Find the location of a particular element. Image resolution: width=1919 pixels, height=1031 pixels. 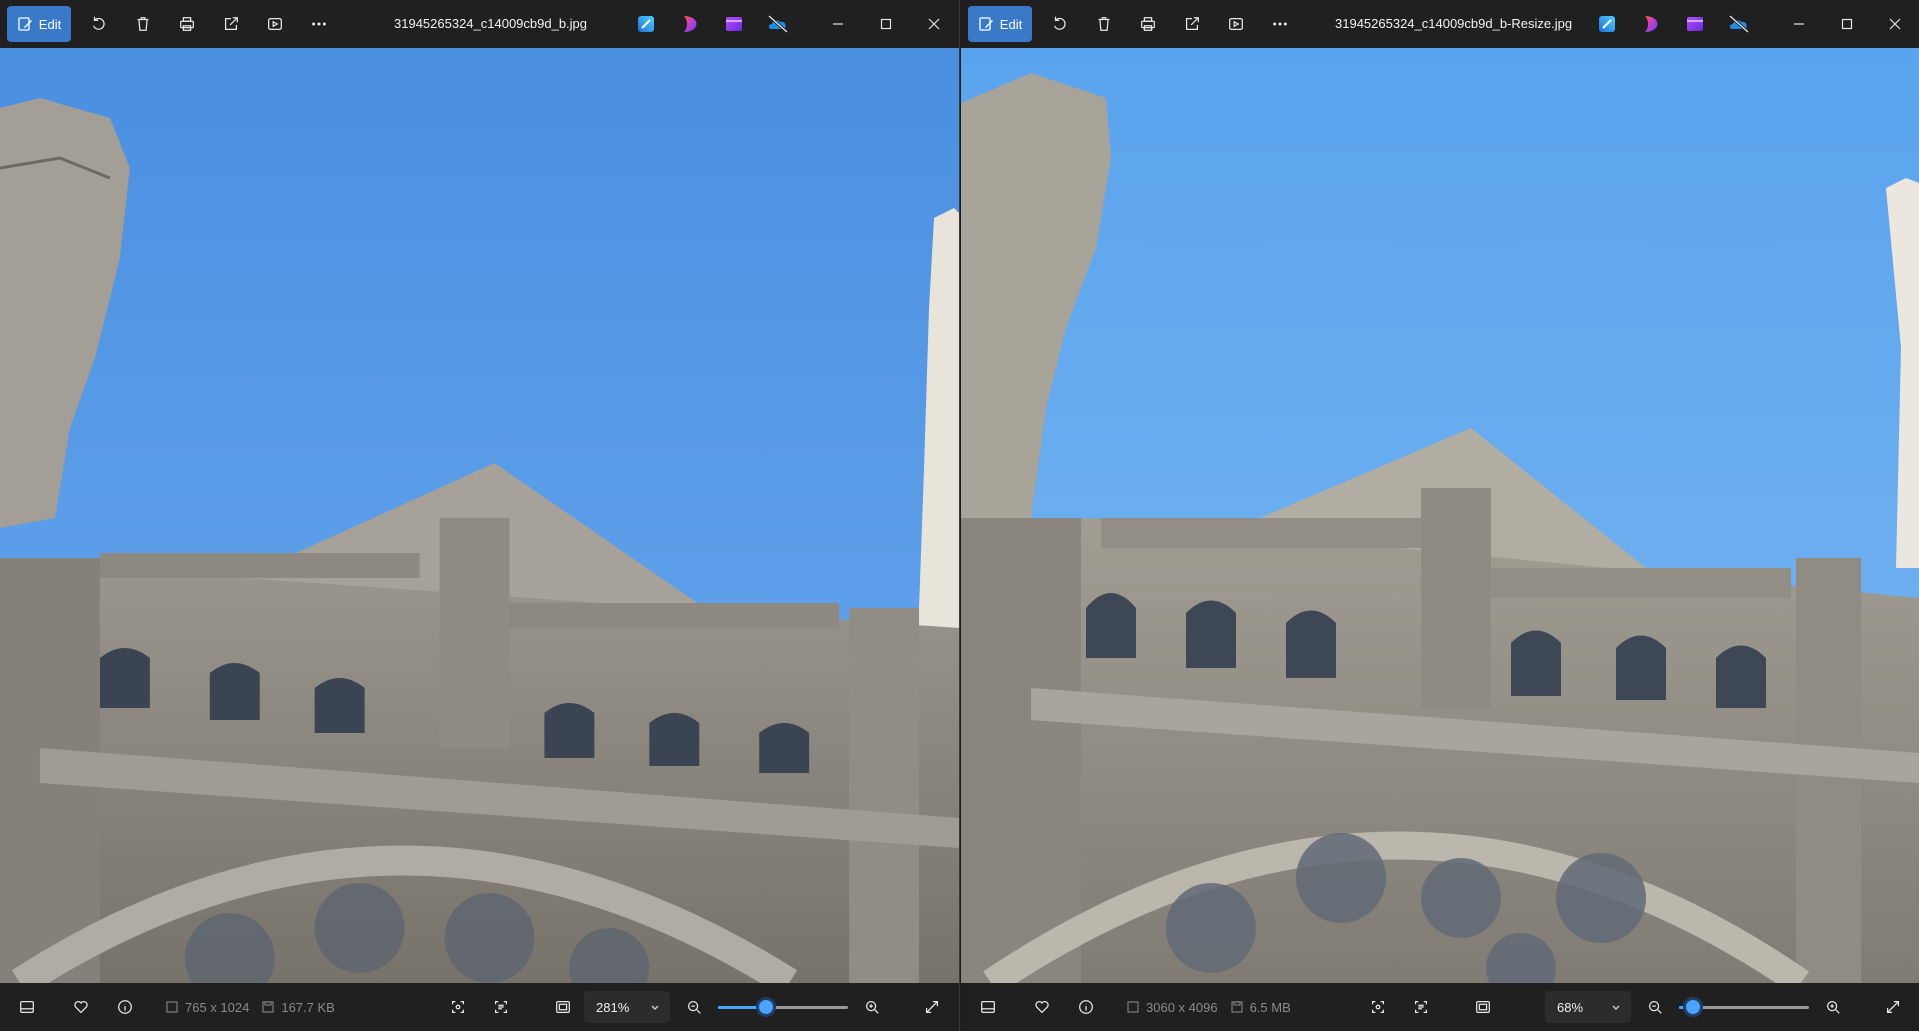

ocr-icon is located at coordinates (1421, 1007).